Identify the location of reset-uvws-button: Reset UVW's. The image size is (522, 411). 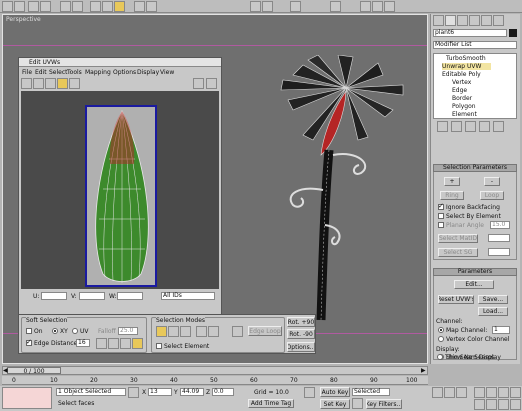
(456, 299).